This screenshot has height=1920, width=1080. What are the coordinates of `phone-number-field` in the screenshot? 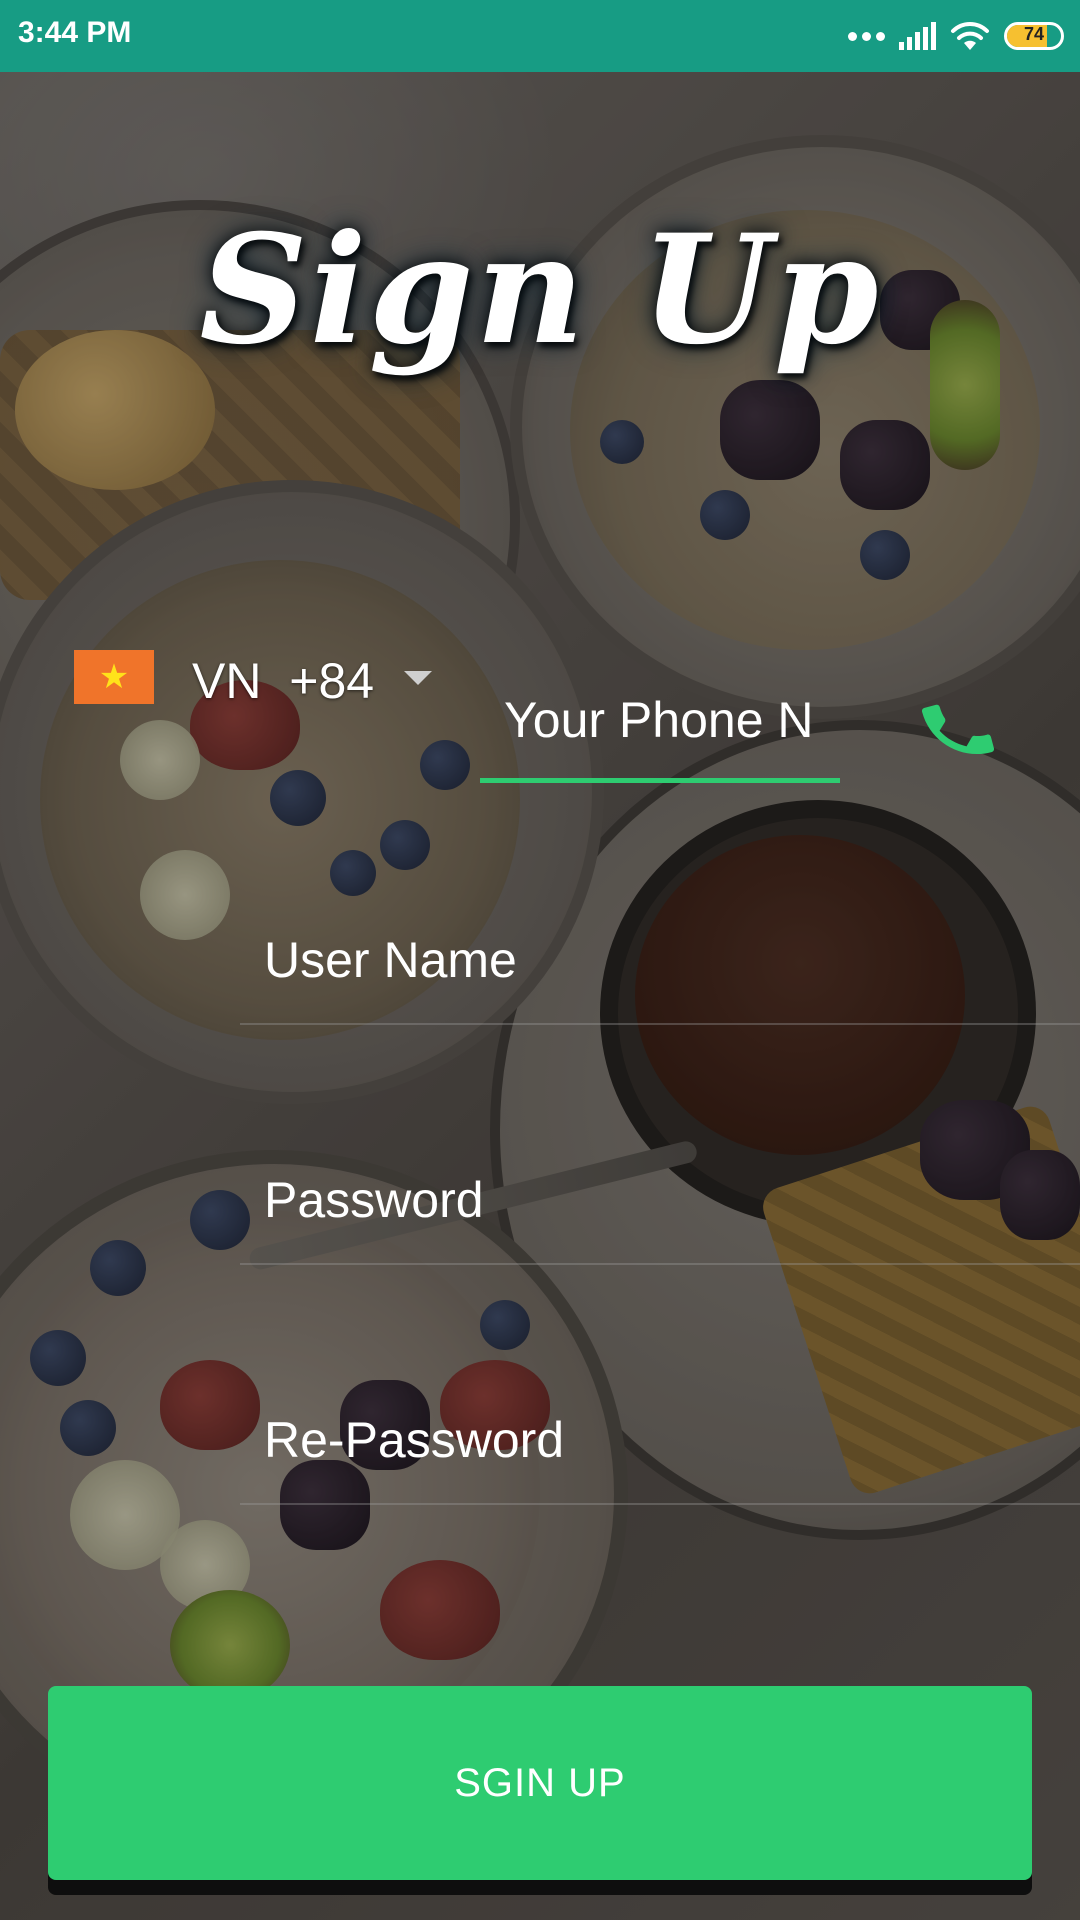 It's located at (660, 735).